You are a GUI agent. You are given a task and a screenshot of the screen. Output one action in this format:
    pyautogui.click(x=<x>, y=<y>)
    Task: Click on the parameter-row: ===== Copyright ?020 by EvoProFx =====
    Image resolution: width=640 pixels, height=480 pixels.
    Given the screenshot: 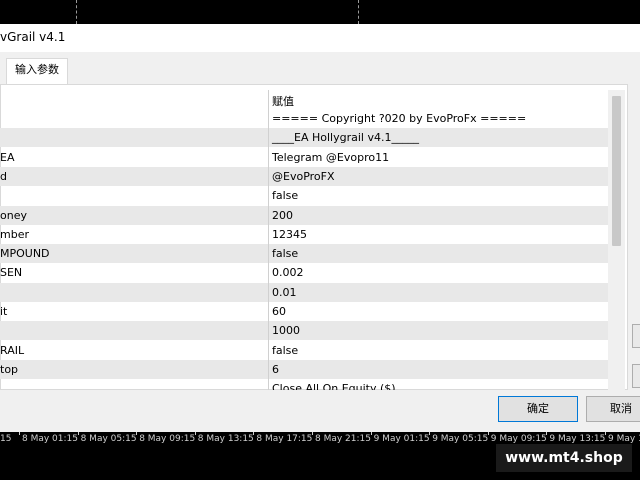 What is the action you would take?
    pyautogui.click(x=304, y=118)
    